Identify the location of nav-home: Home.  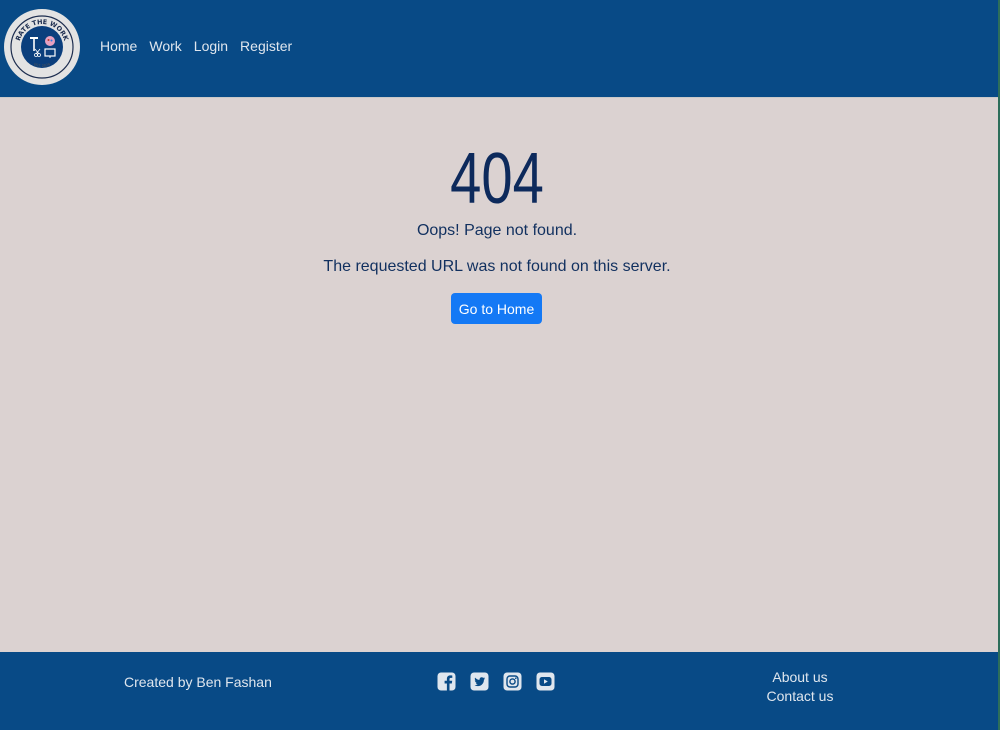
(118, 46).